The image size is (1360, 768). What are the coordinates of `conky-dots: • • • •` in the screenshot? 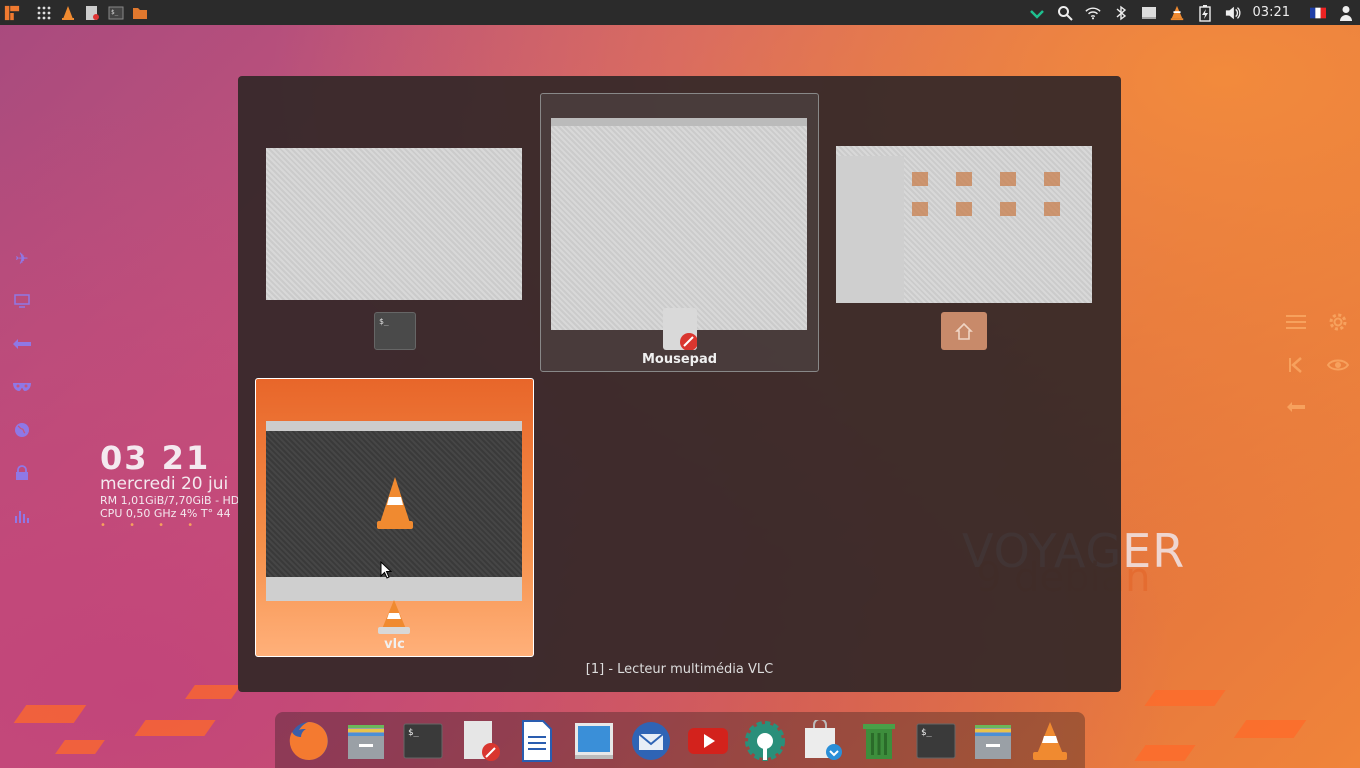 It's located at (152, 525).